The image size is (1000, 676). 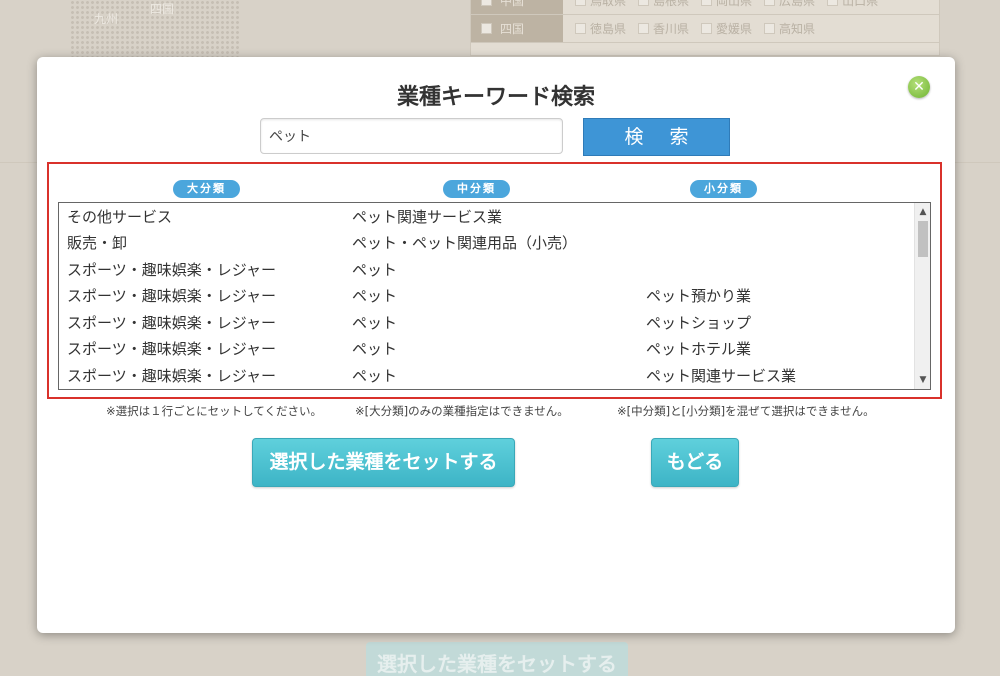 What do you see at coordinates (746, 411) in the screenshot?
I see `note-no-mixed-selection: ※[中分類]と[小分類]を混ぜて選択はできません。` at bounding box center [746, 411].